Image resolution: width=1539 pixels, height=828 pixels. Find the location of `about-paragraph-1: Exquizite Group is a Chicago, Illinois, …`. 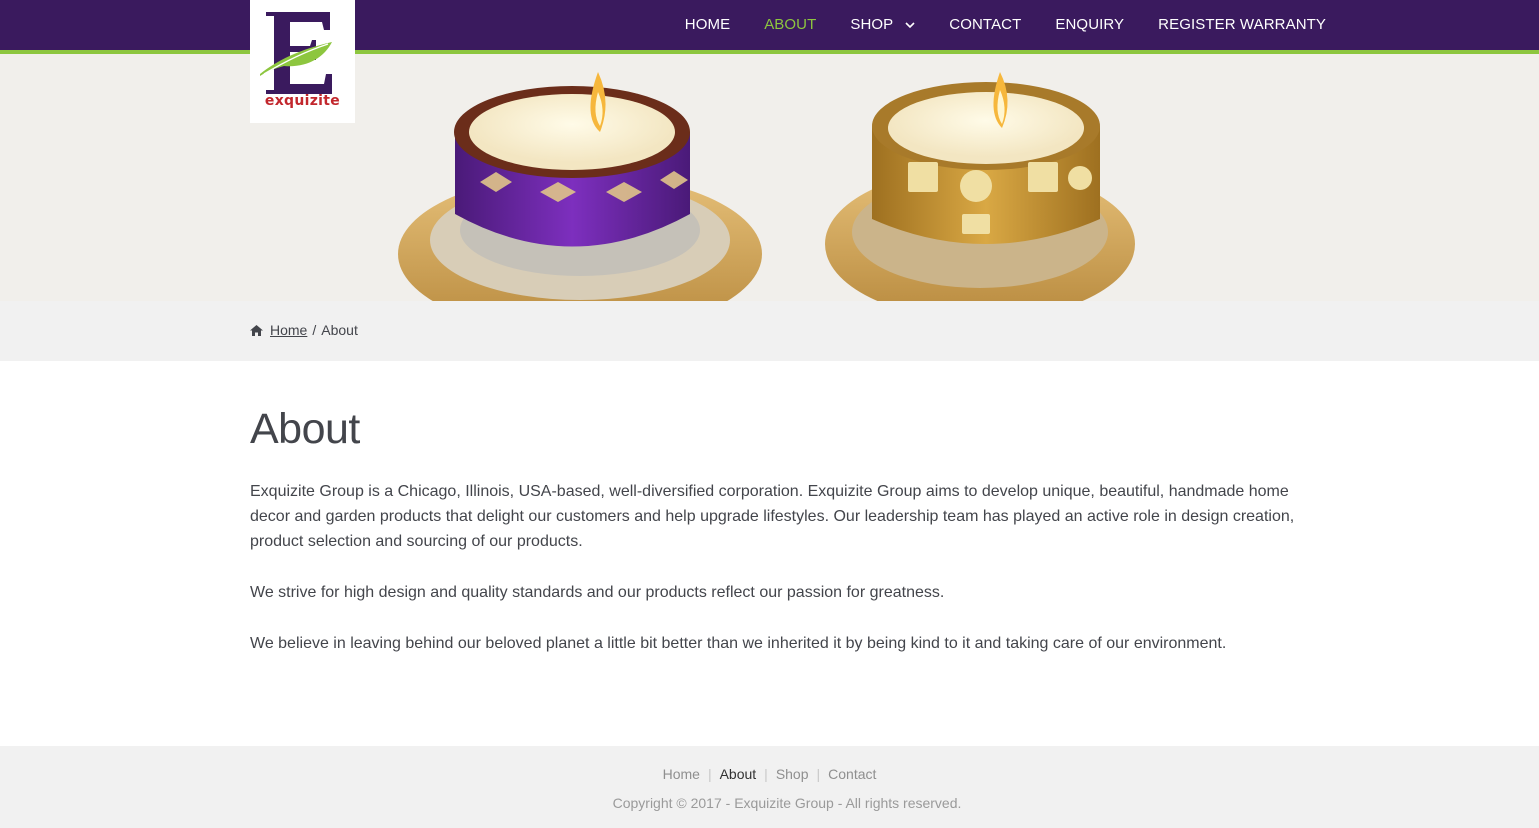

about-paragraph-1: Exquizite Group is a Chicago, Illinois, … is located at coordinates (772, 516).